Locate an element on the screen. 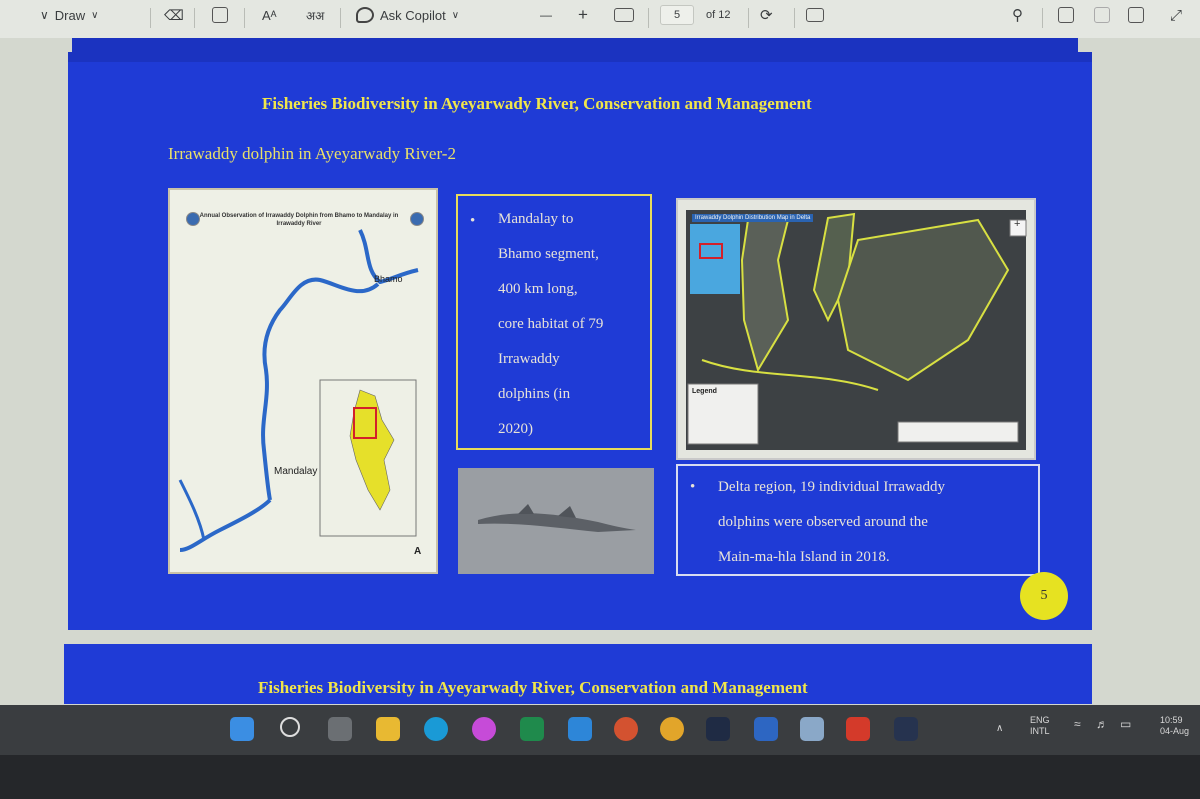 The height and width of the screenshot is (799, 1200). photoshop-icon is located at coordinates (718, 729).